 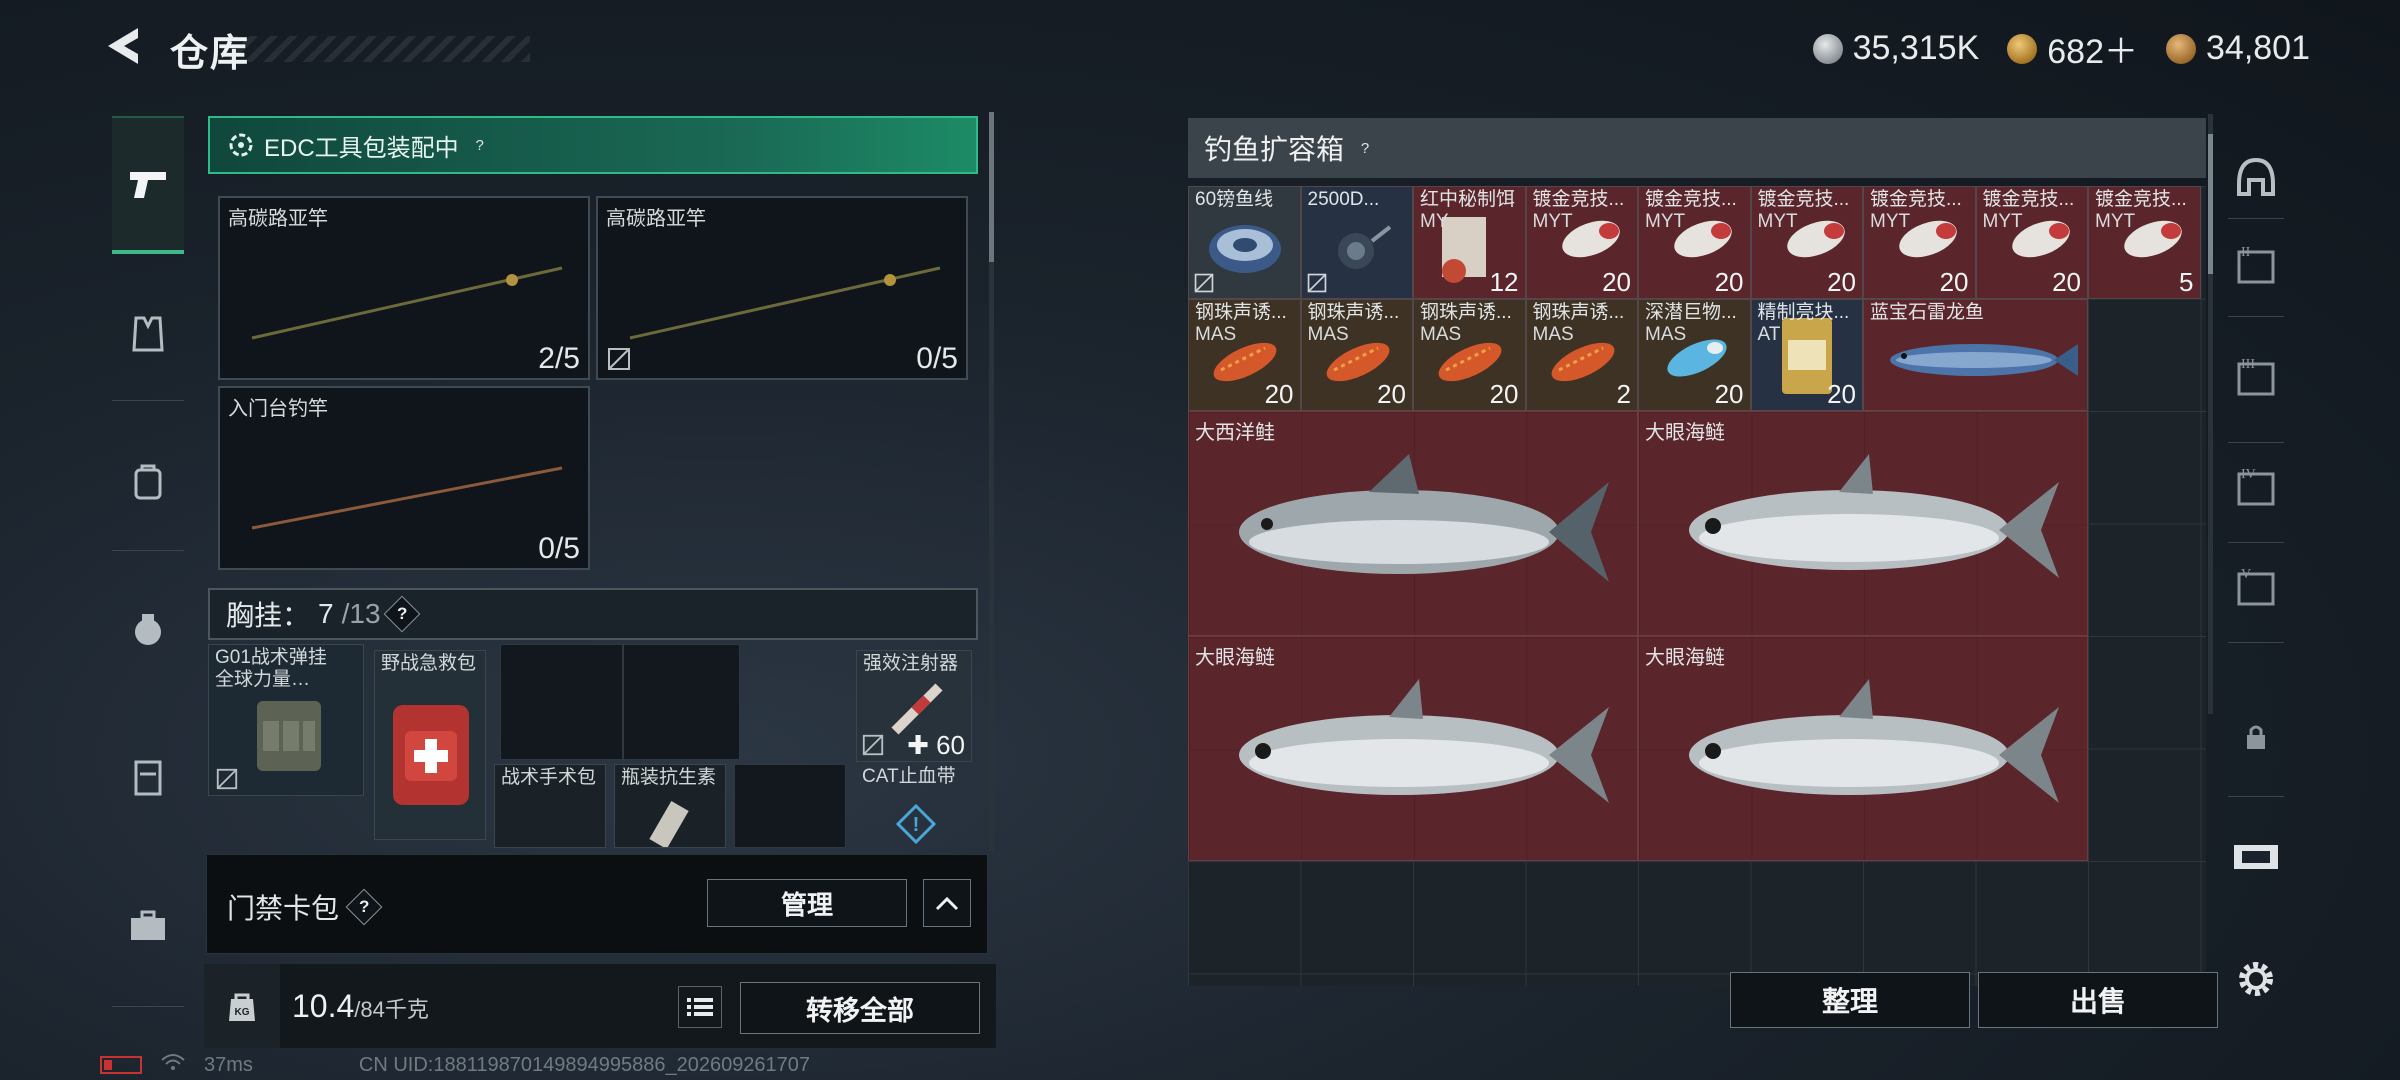 I want to click on grid-item: 镀金竞技... MYT 5, so click(x=2144, y=242).